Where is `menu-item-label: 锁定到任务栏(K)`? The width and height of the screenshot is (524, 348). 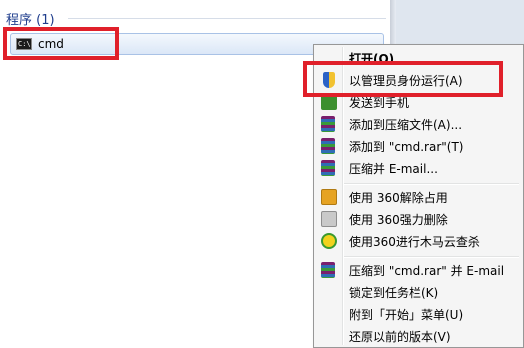 menu-item-label: 锁定到任务栏(K) is located at coordinates (394, 293).